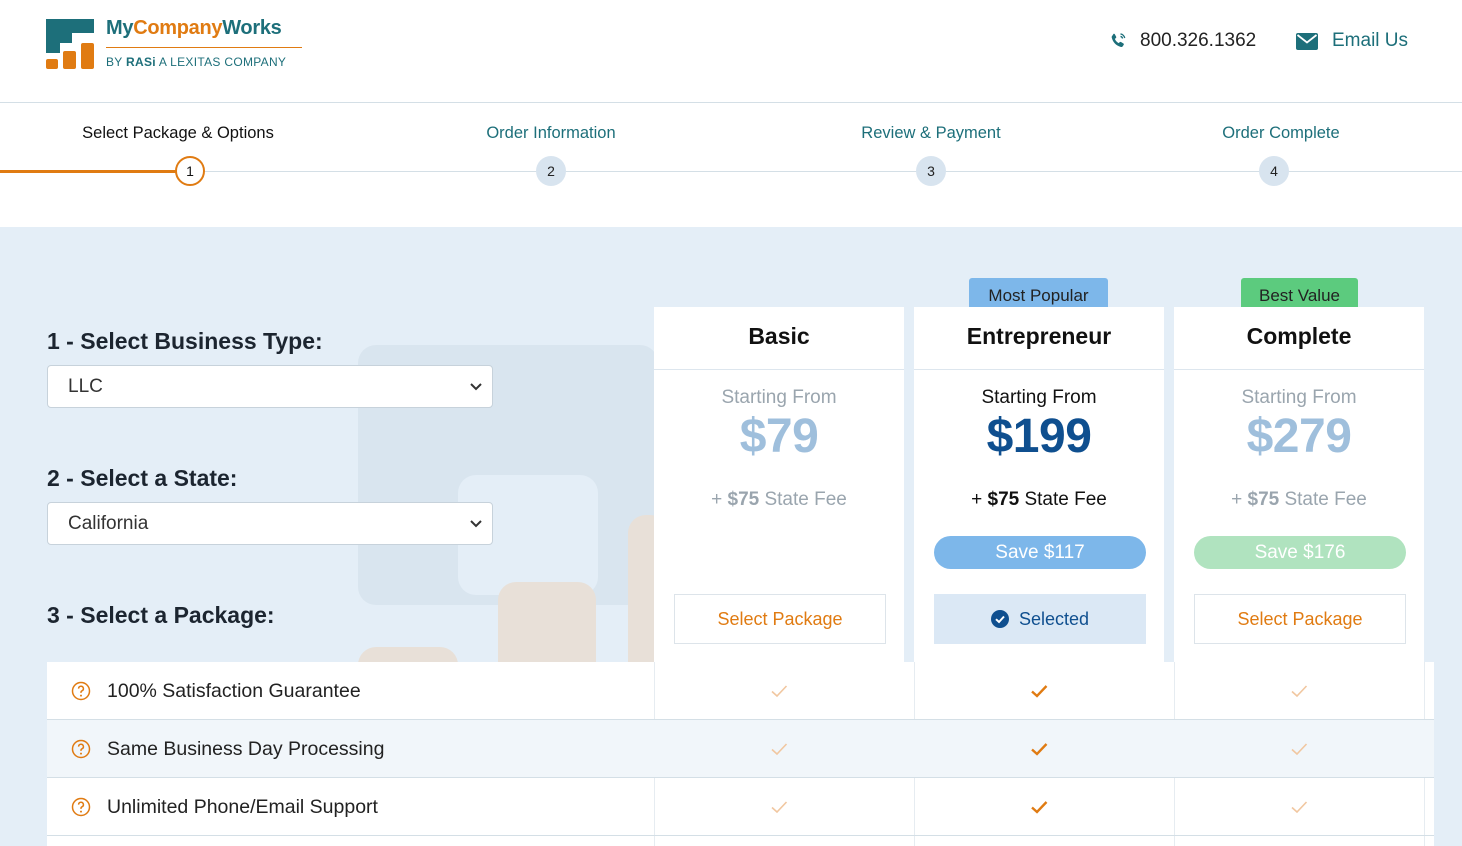 Image resolution: width=1462 pixels, height=846 pixels. Describe the element at coordinates (550, 133) in the screenshot. I see `step-2-label: Order Information` at that location.